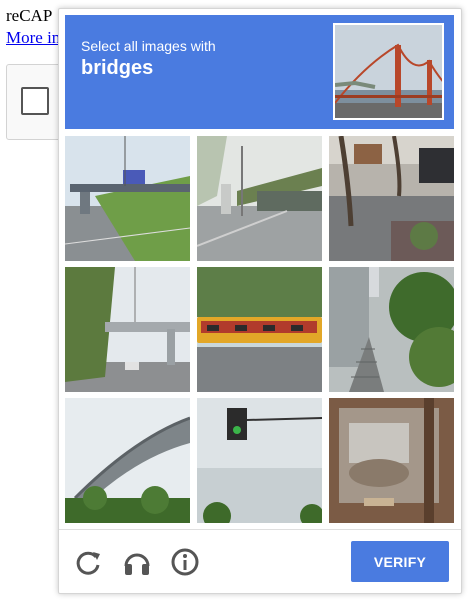  I want to click on target-object: bridges, so click(117, 68).